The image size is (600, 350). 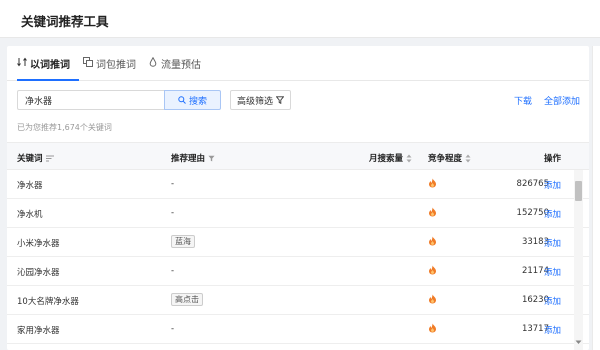 I want to click on right-panel-edge, so click(x=596, y=198).